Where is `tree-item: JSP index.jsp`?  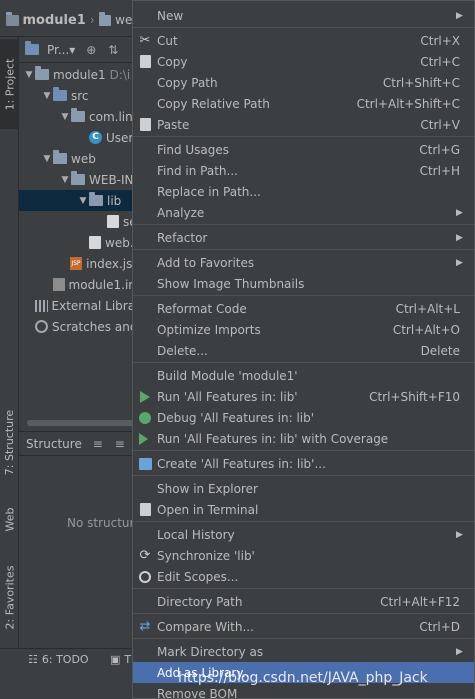 tree-item: JSP index.jsp is located at coordinates (79, 263).